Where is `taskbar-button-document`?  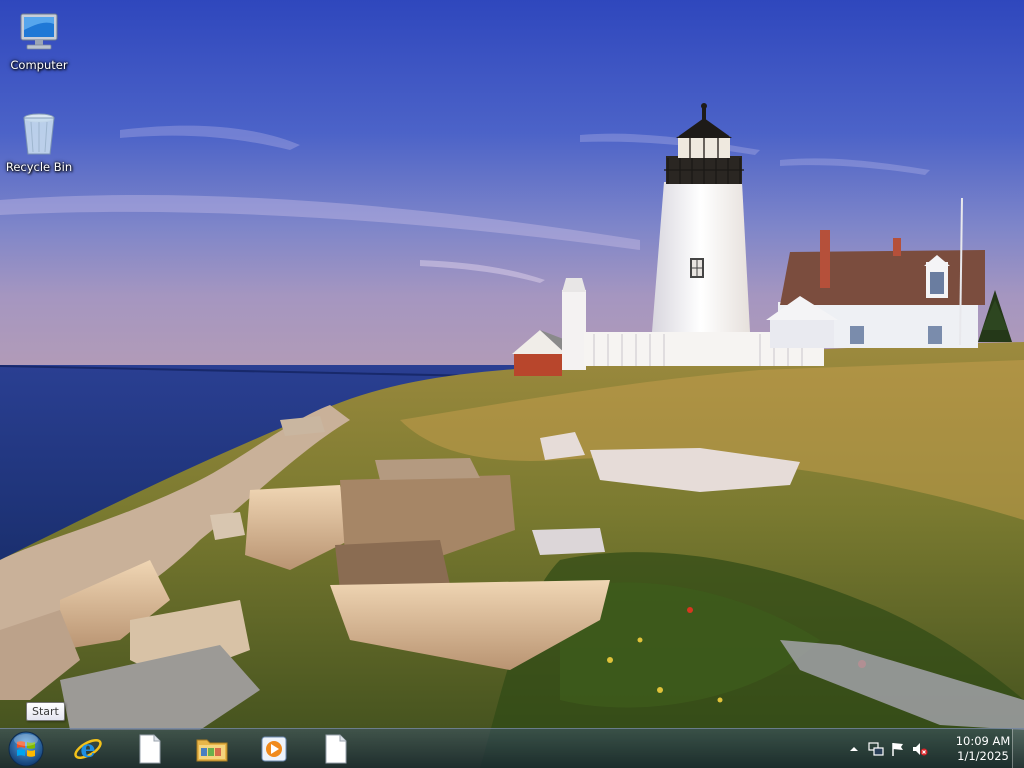
taskbar-button-document is located at coordinates (150, 749).